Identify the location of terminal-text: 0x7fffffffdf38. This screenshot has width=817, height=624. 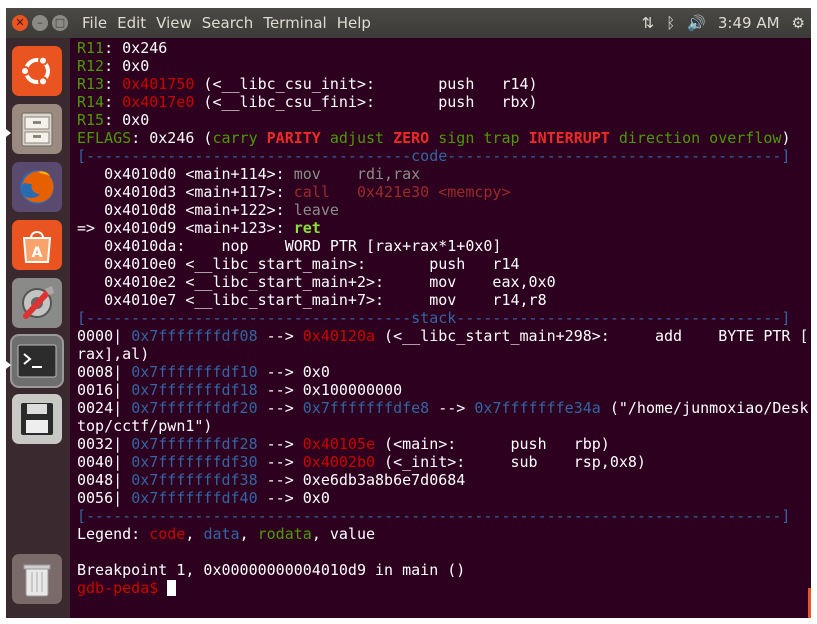
(194, 480).